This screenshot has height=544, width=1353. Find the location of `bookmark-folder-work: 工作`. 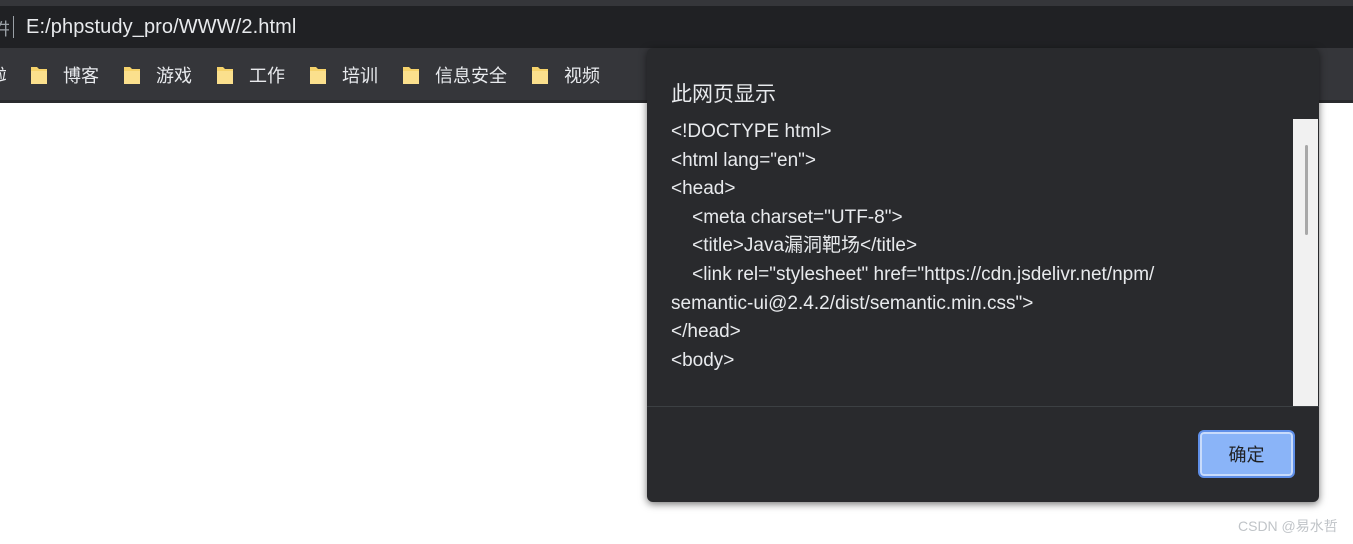

bookmark-folder-work: 工作 is located at coordinates (250, 75).